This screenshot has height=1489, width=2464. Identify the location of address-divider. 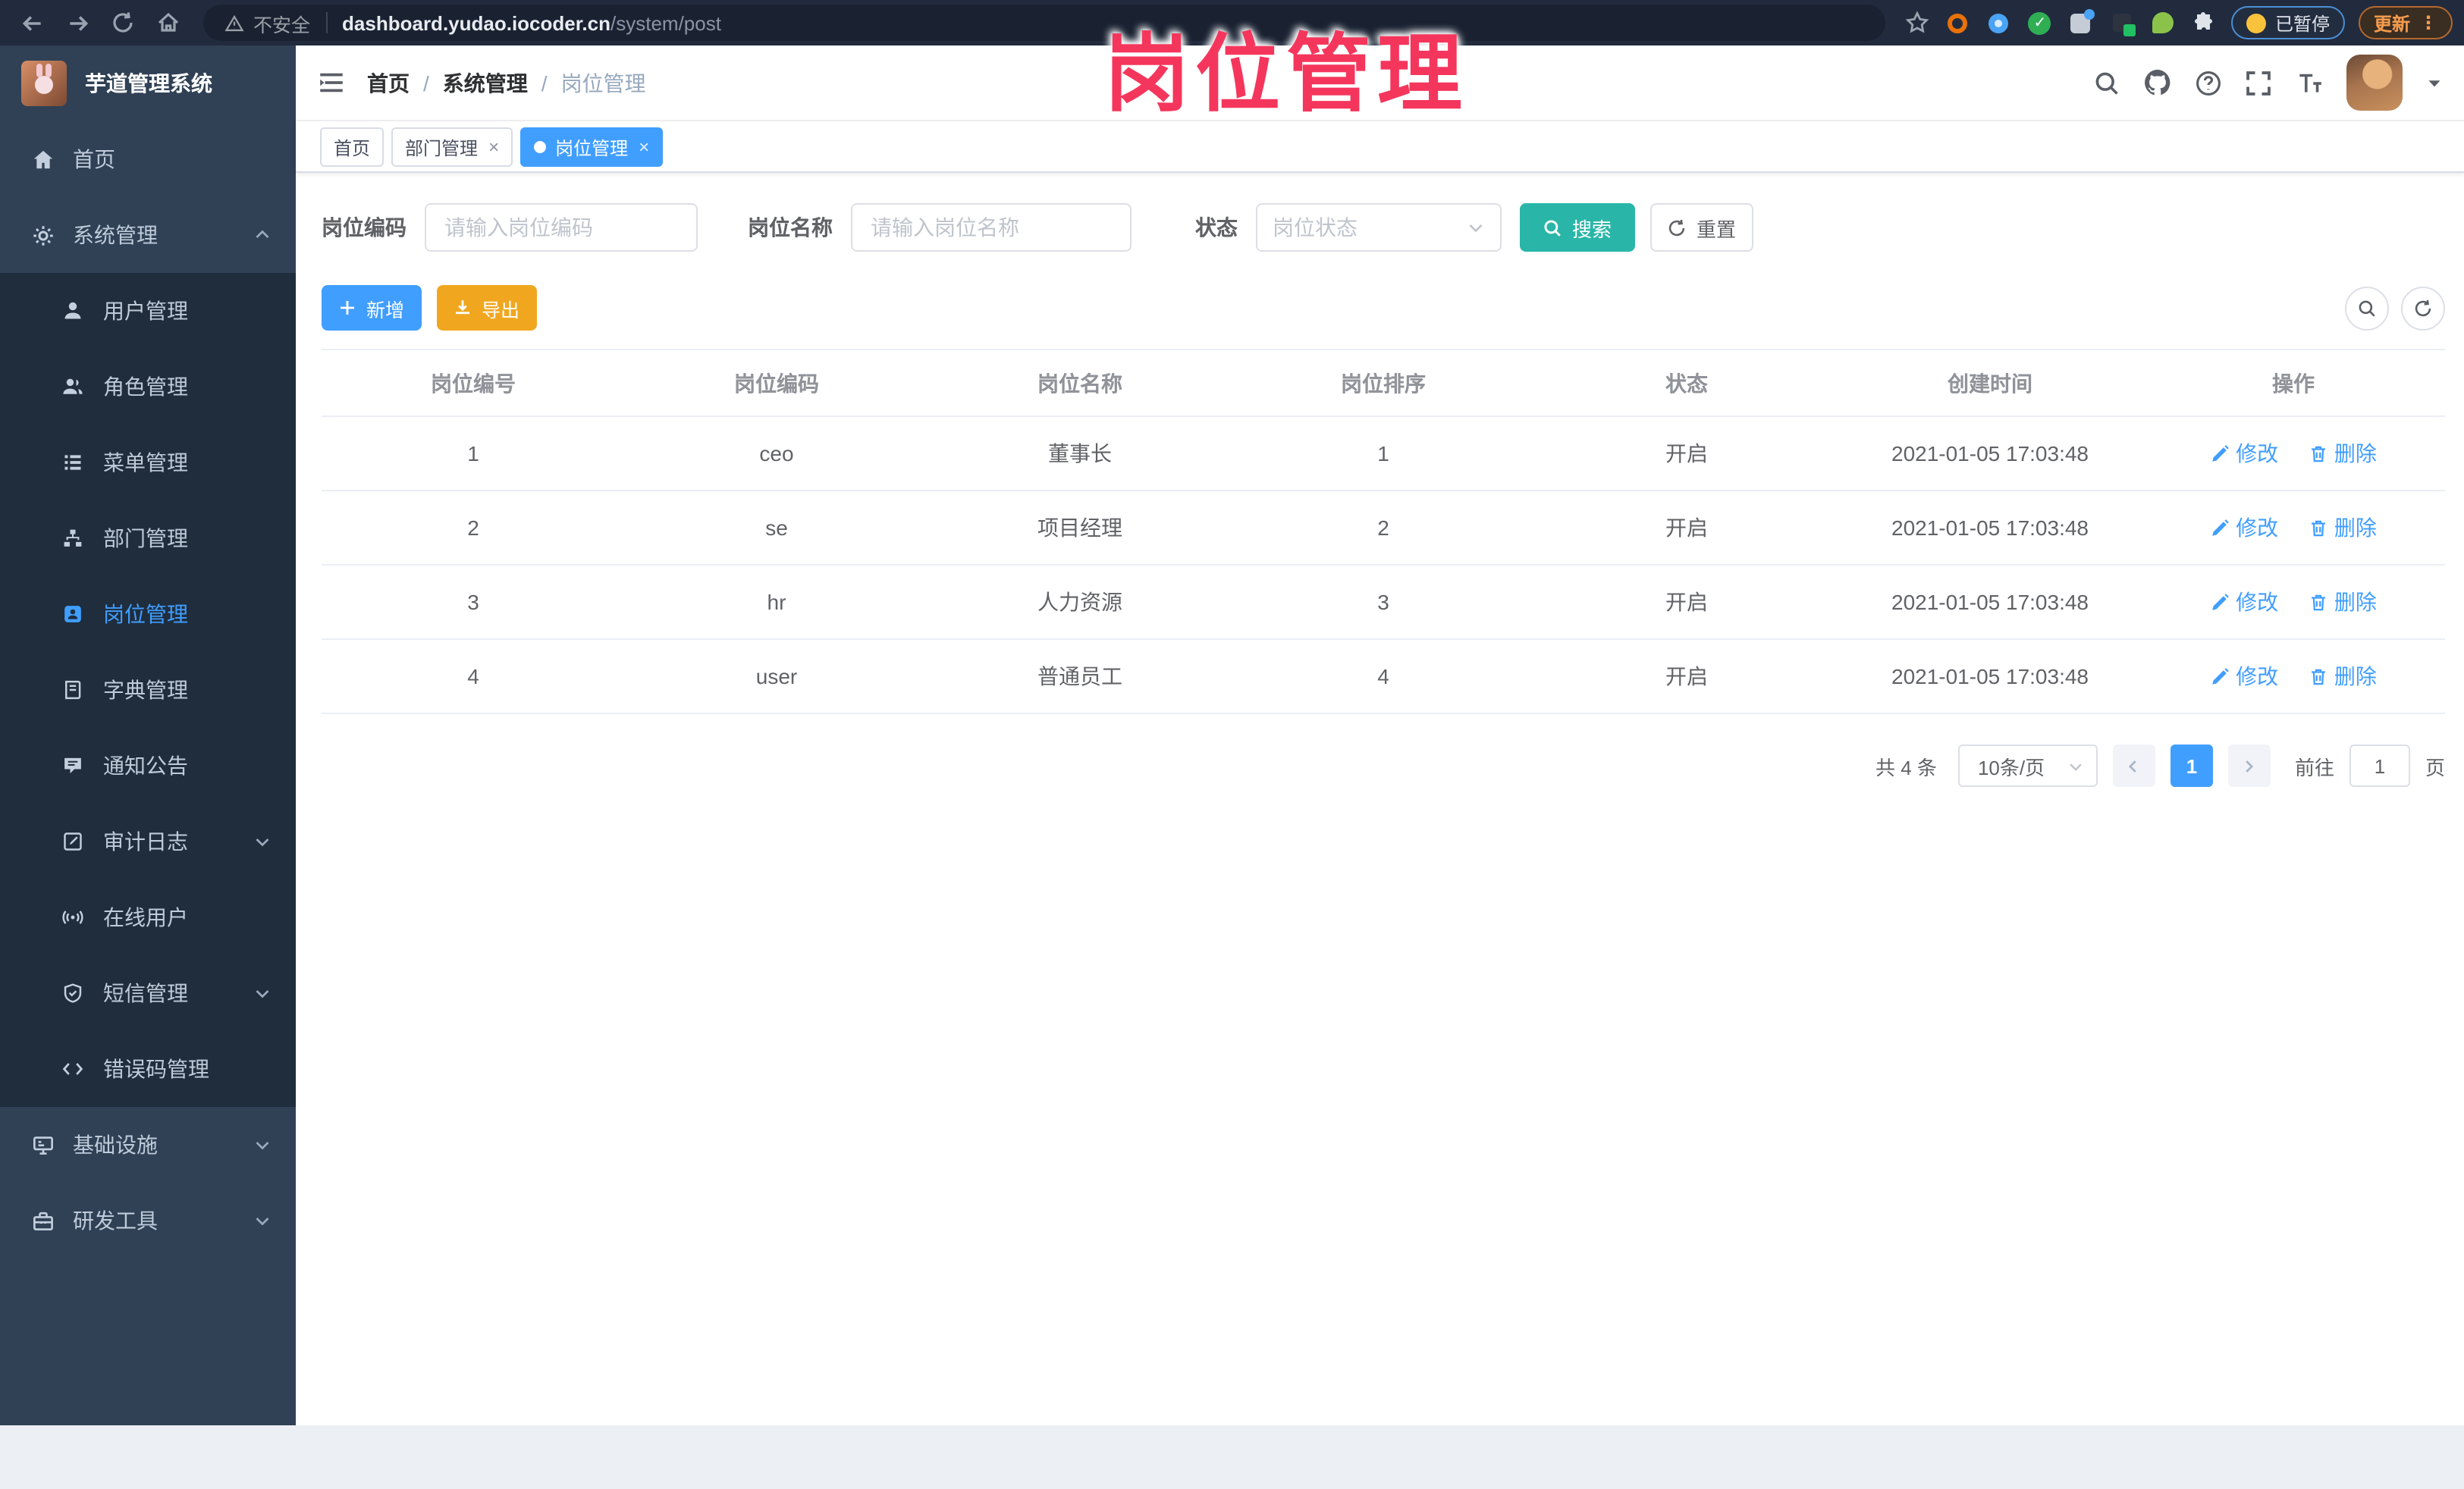
(326, 22).